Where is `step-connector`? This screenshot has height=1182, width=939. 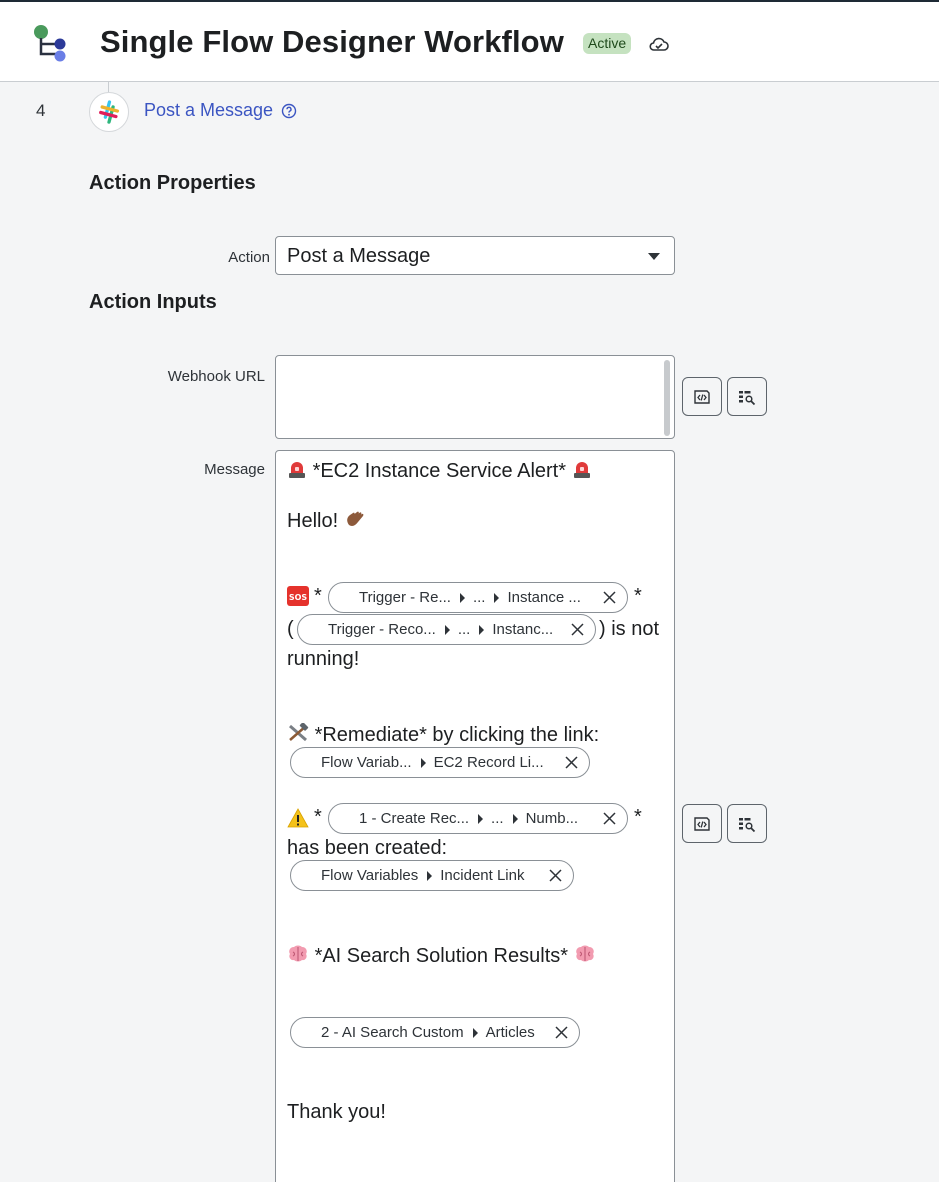 step-connector is located at coordinates (108, 87).